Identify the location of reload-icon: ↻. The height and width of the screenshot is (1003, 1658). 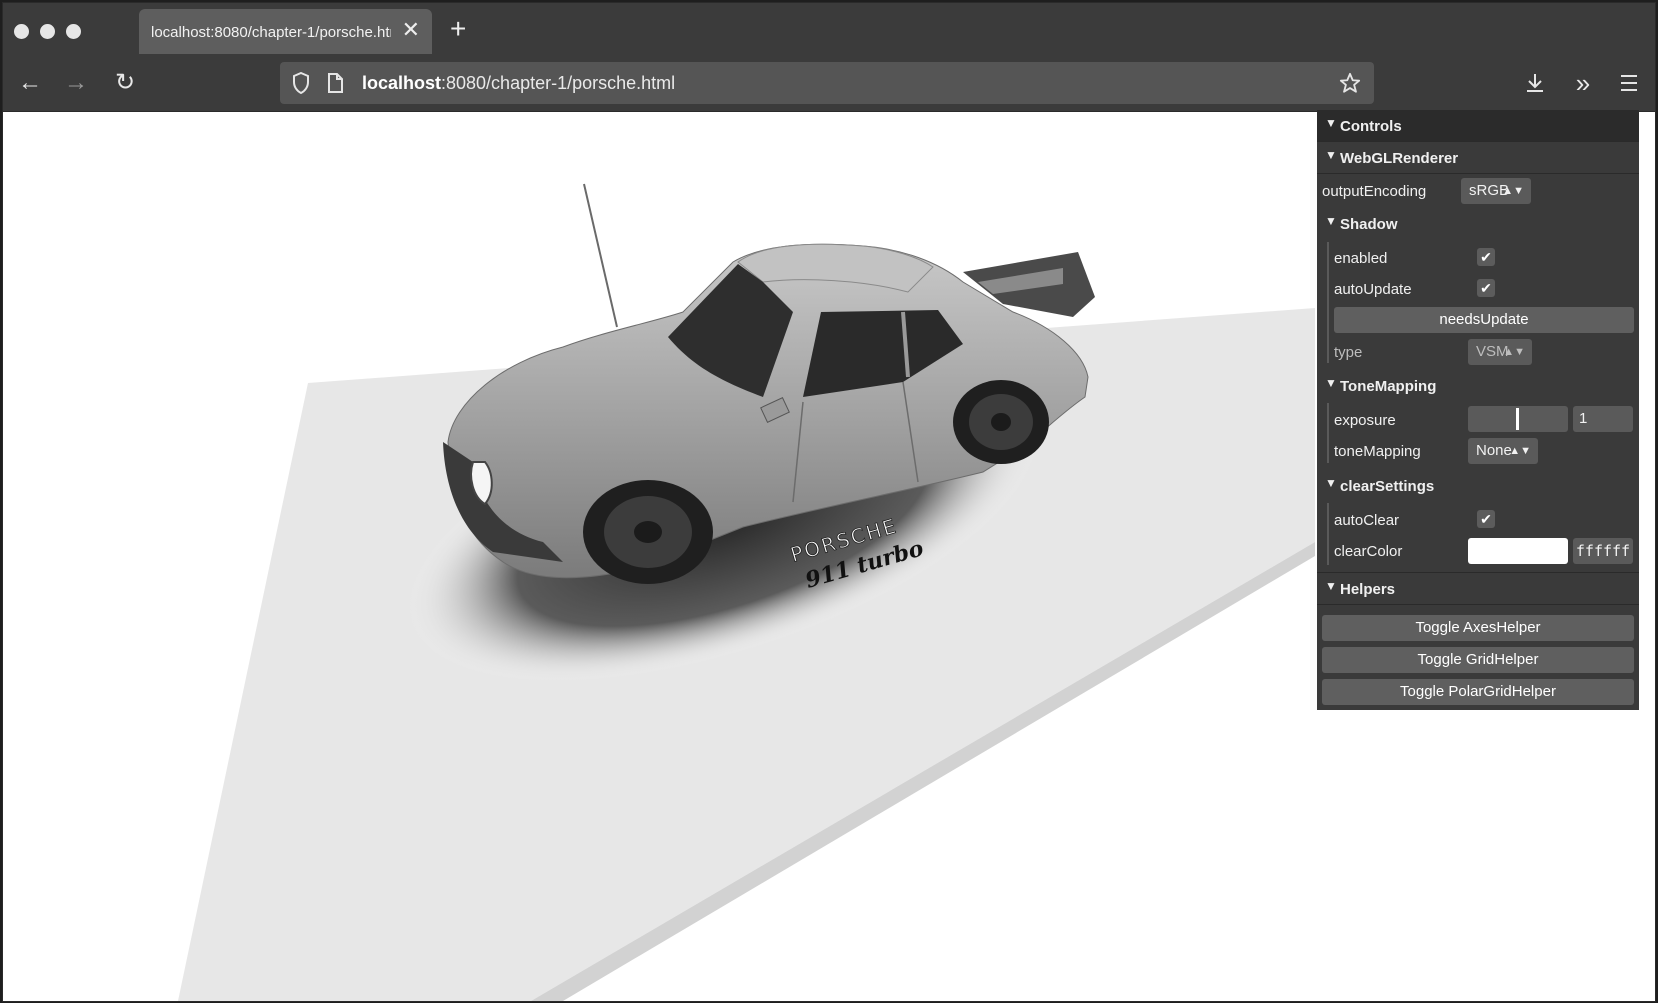
(125, 83).